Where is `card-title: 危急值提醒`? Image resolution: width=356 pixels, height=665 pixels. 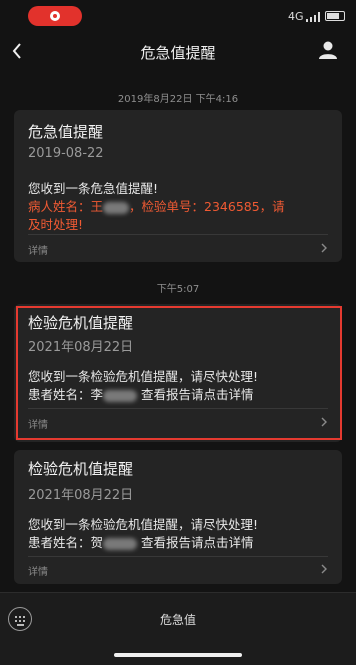 card-title: 危急值提醒 is located at coordinates (66, 132).